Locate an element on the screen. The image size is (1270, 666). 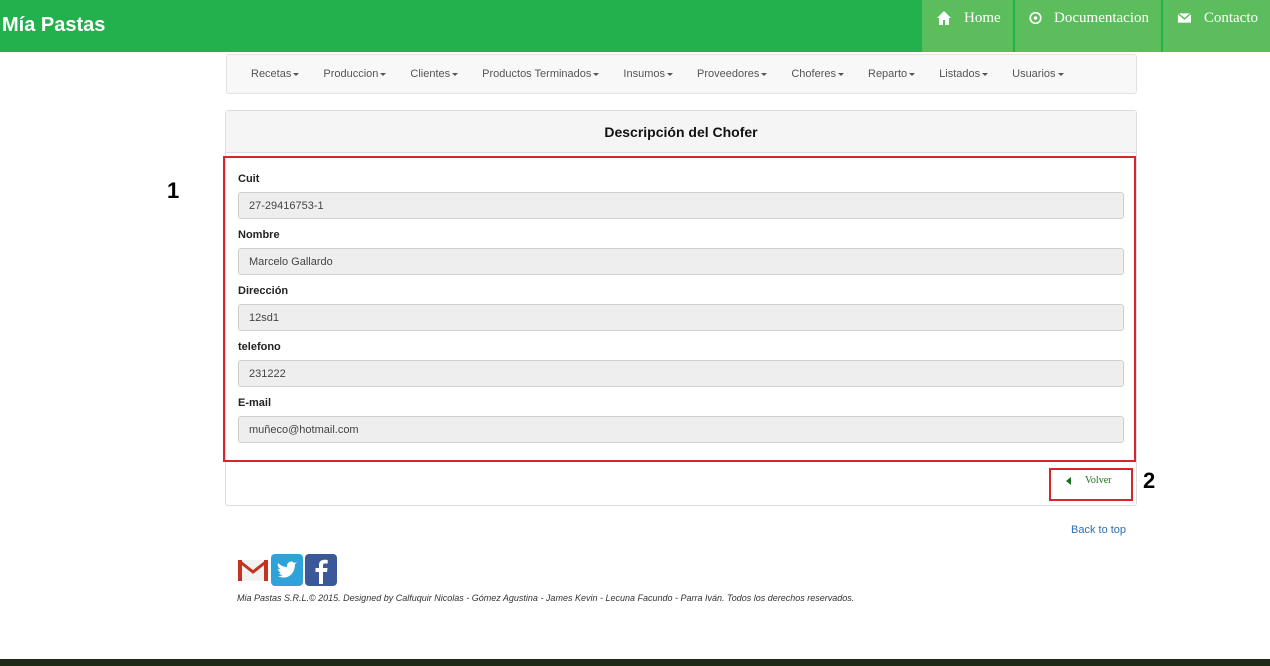
nav-contacto: Contacto is located at coordinates (1216, 26).